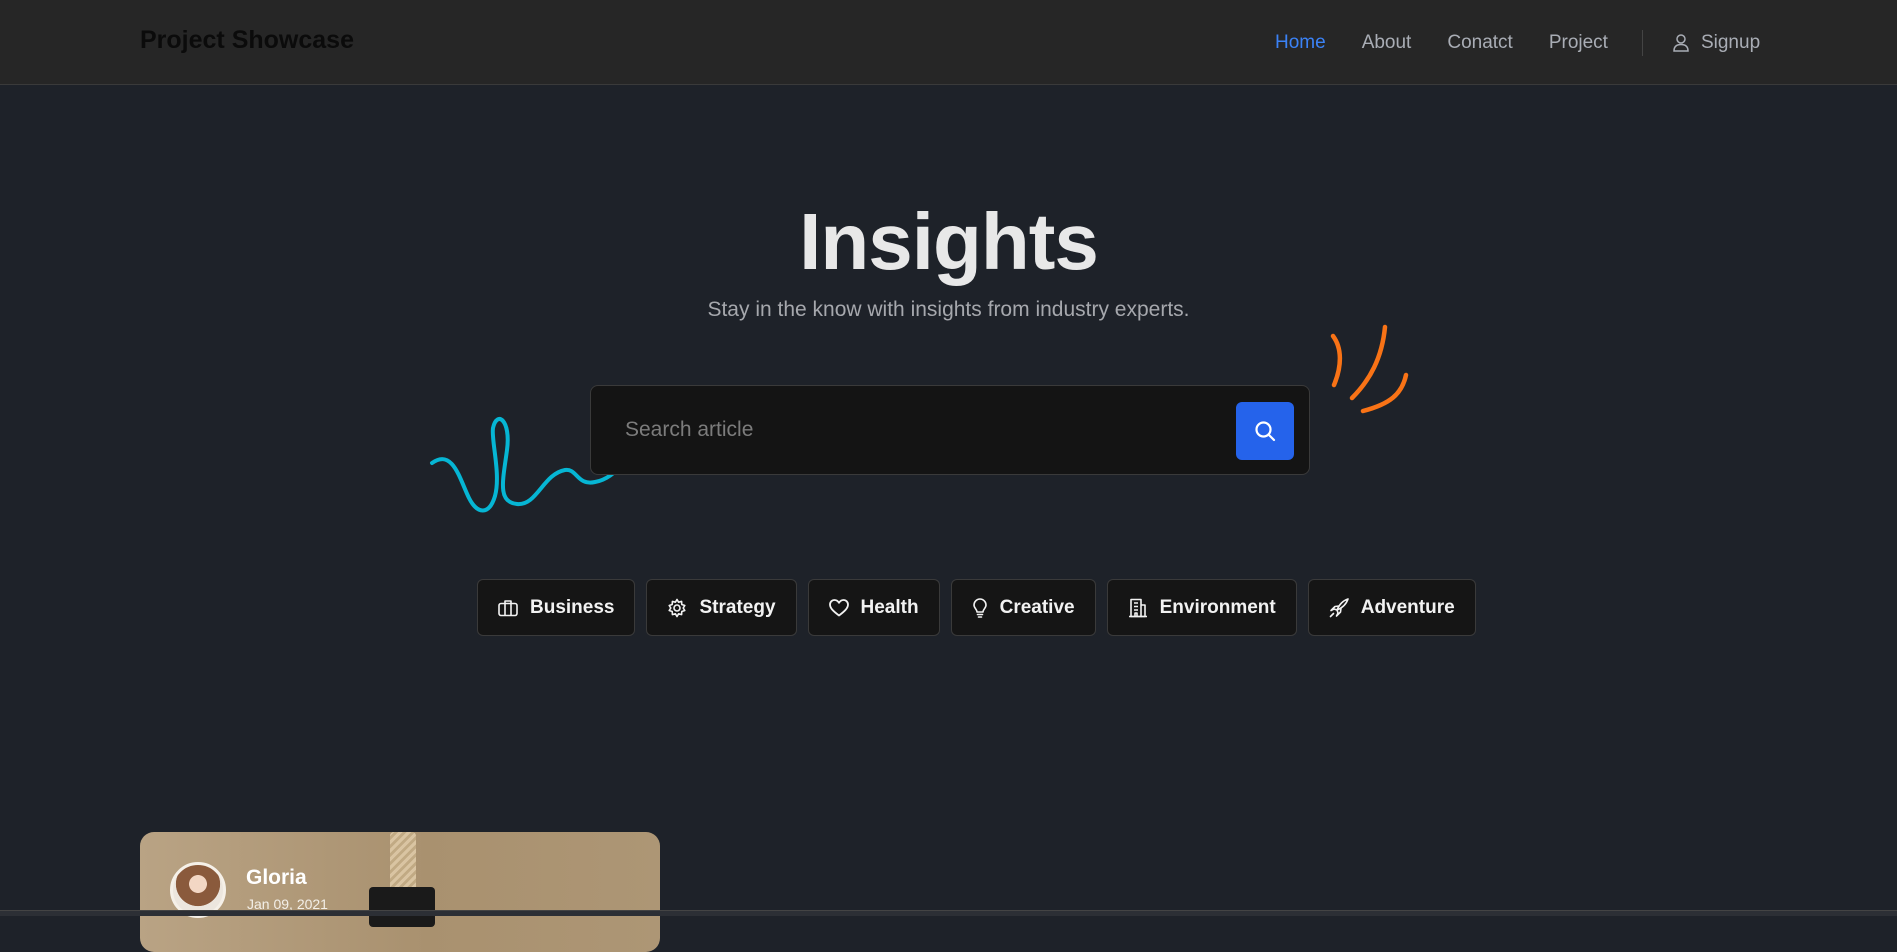 The height and width of the screenshot is (952, 1897). Describe the element at coordinates (1517, 43) in the screenshot. I see `nav-links: Home About Conatct Project Signup` at that location.